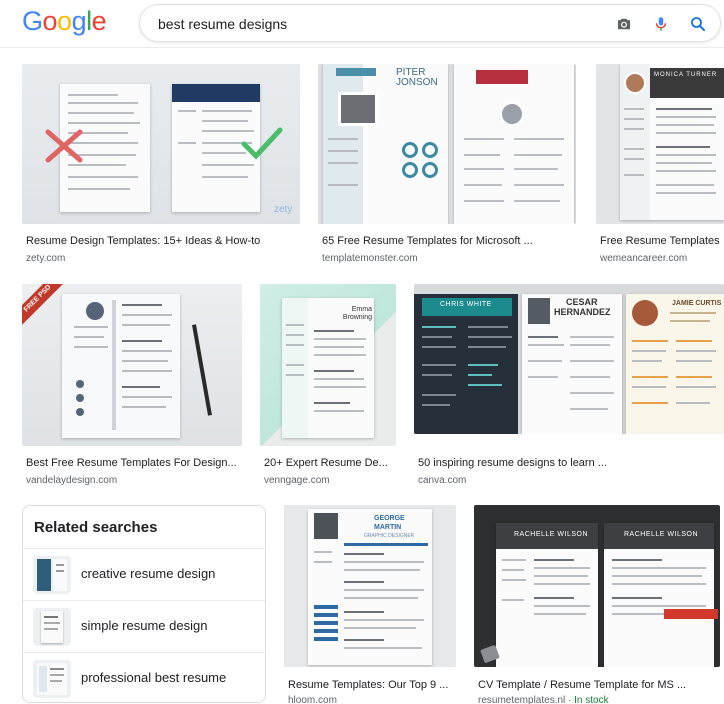 This screenshot has height=704, width=724. Describe the element at coordinates (297, 480) in the screenshot. I see `result-source: venngage.com` at that location.